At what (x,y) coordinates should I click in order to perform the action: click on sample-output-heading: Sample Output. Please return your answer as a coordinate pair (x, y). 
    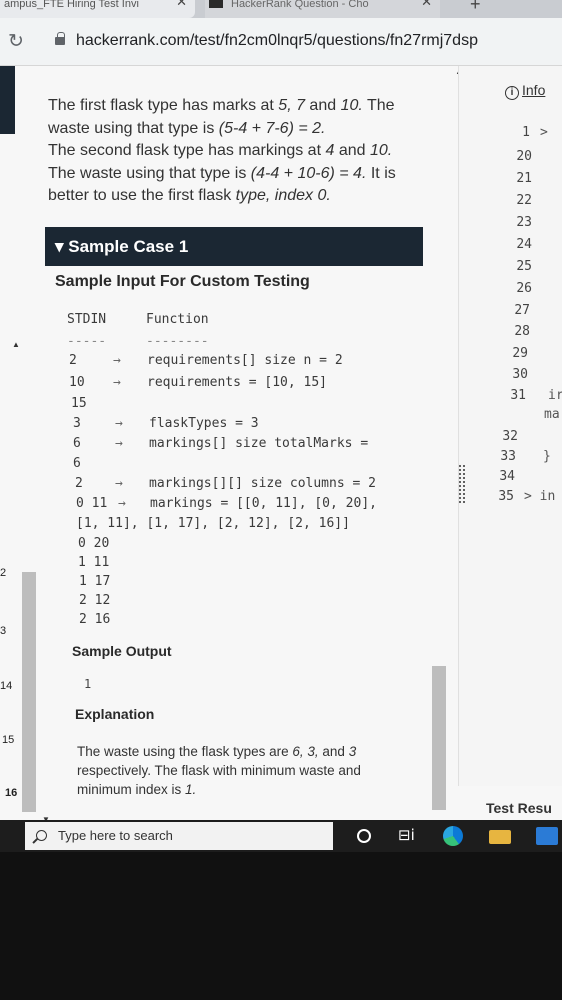
    Looking at the image, I should click on (122, 651).